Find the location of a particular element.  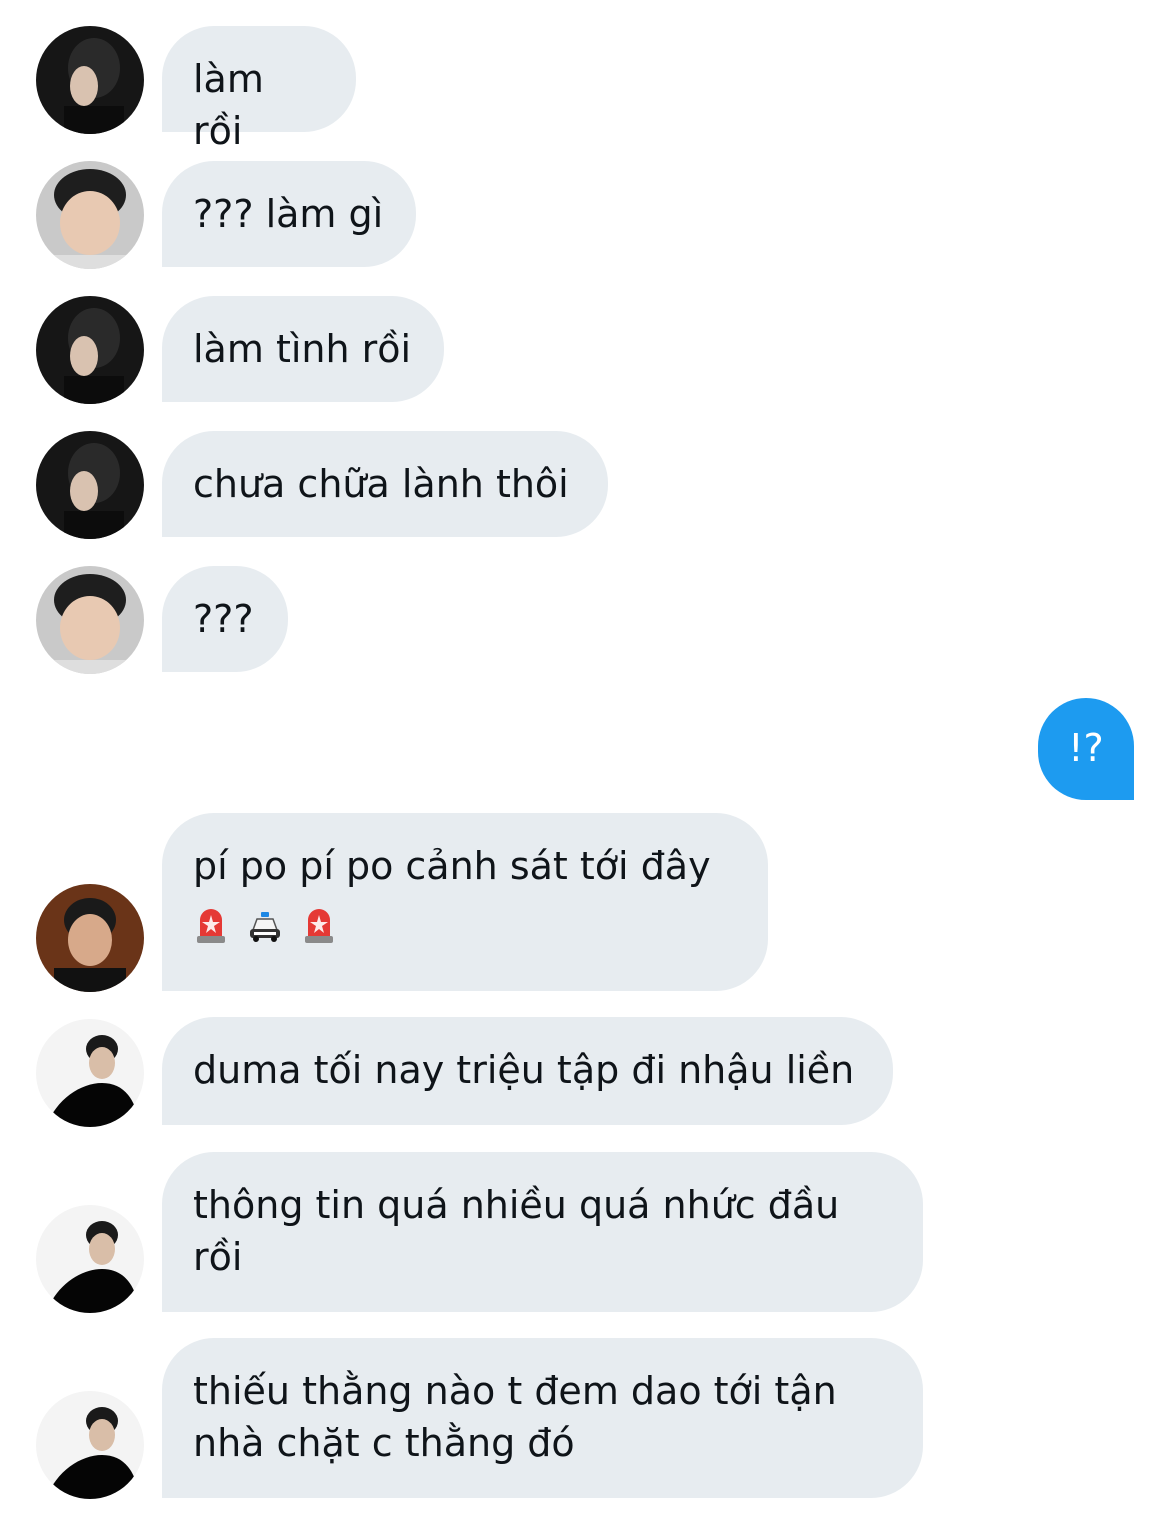

message-text: làm tình rồi is located at coordinates (302, 349).